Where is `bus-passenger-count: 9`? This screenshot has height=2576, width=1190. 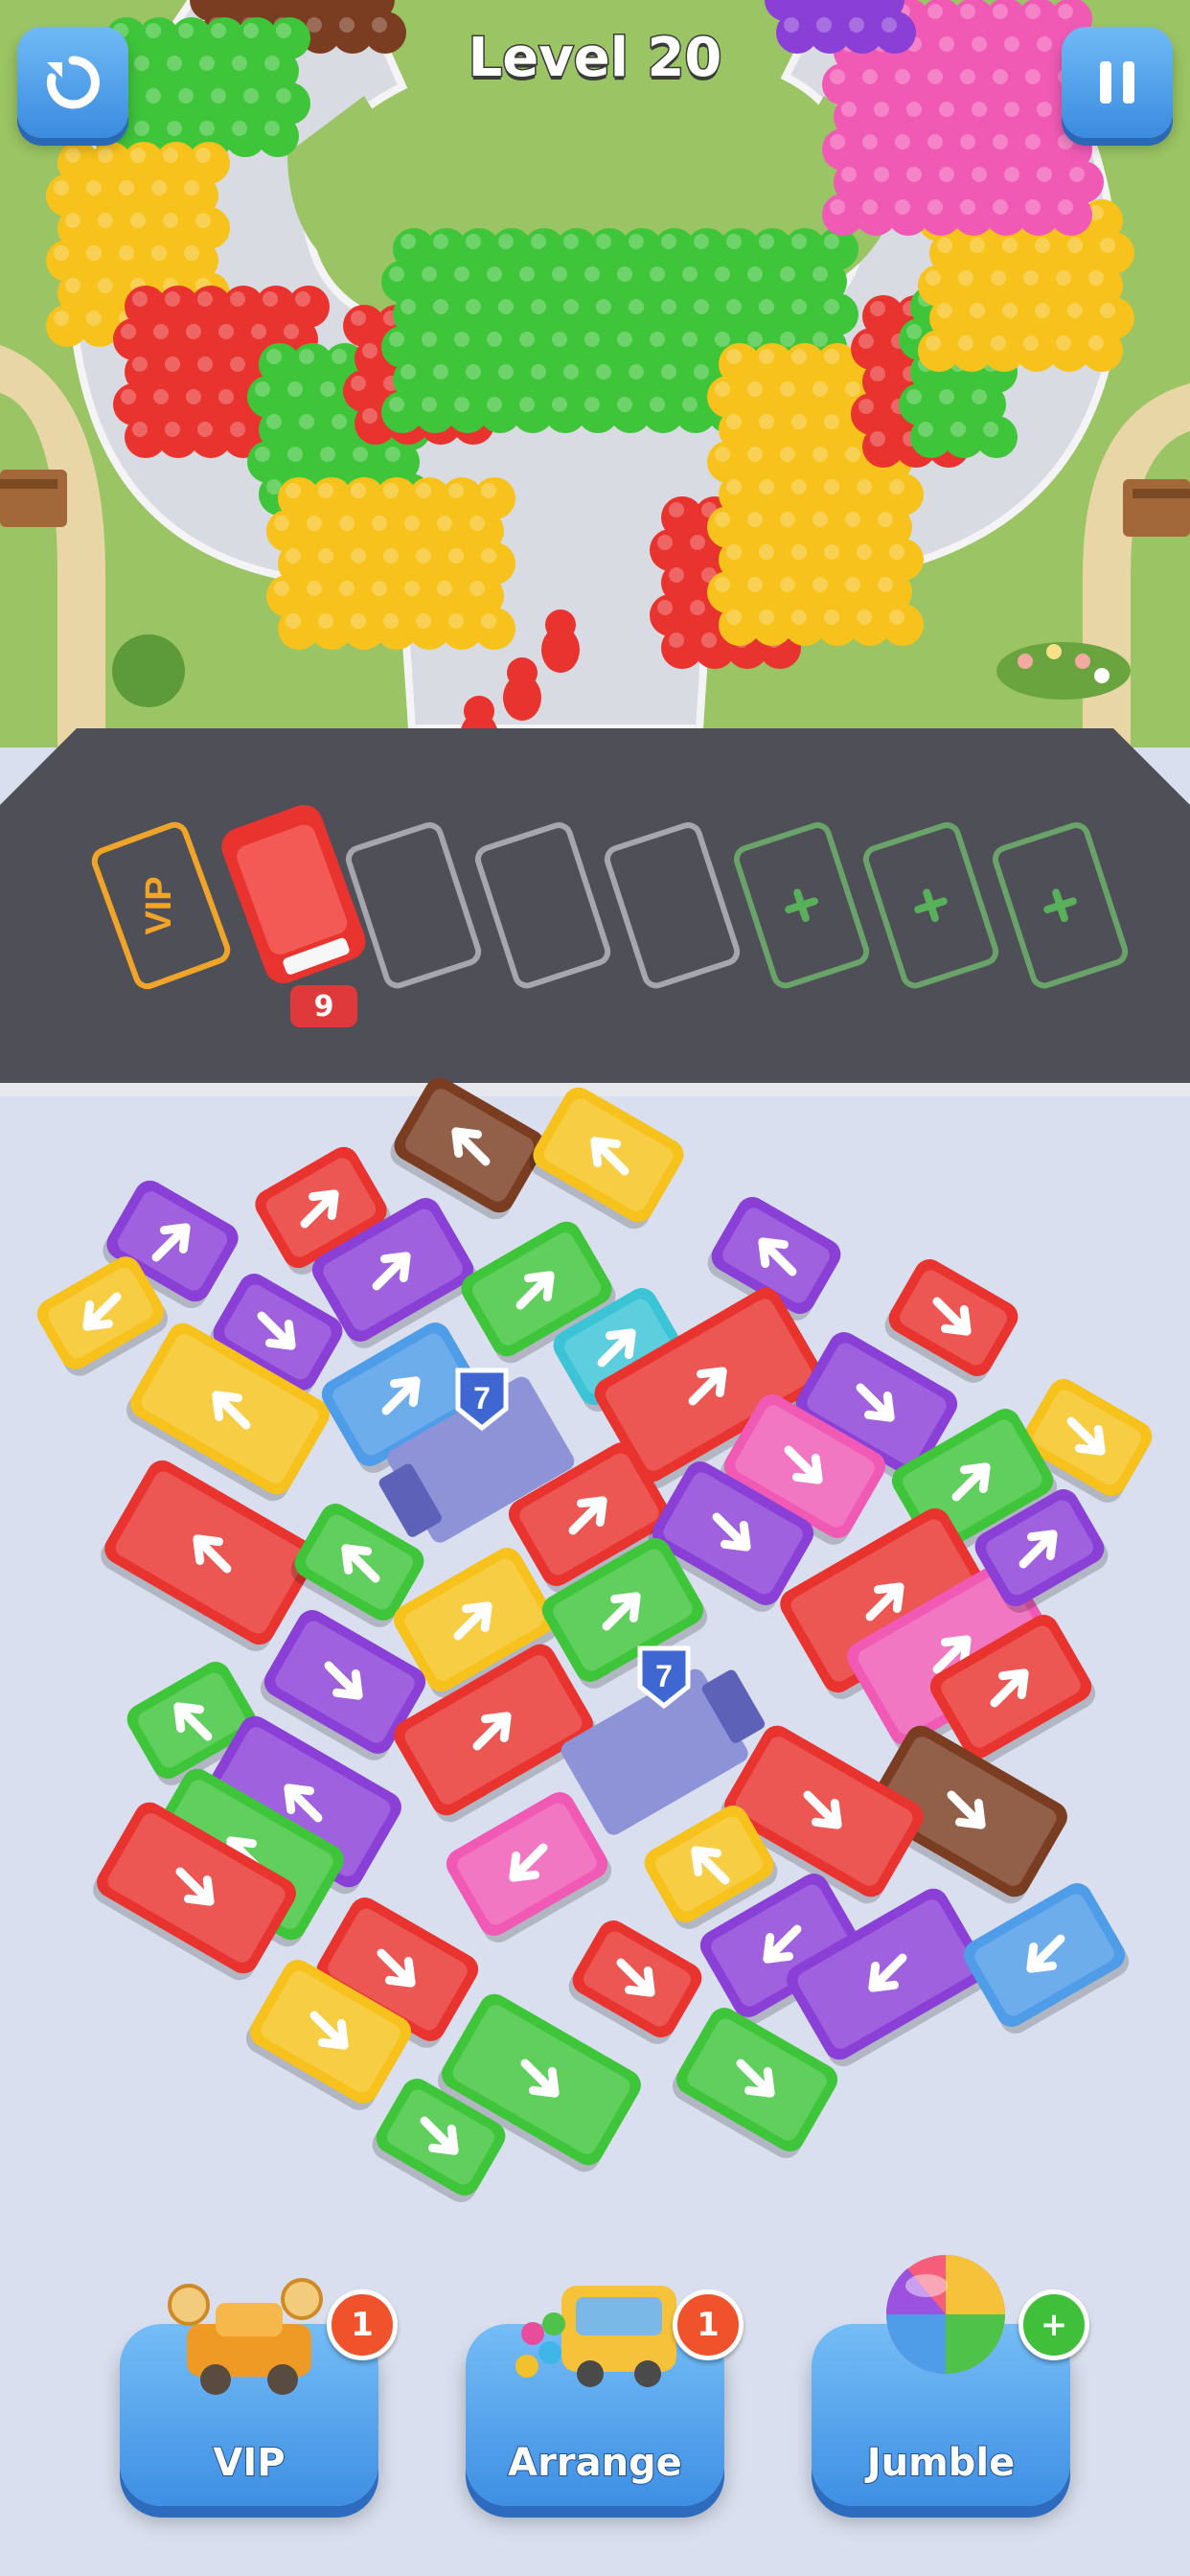 bus-passenger-count: 9 is located at coordinates (324, 1006).